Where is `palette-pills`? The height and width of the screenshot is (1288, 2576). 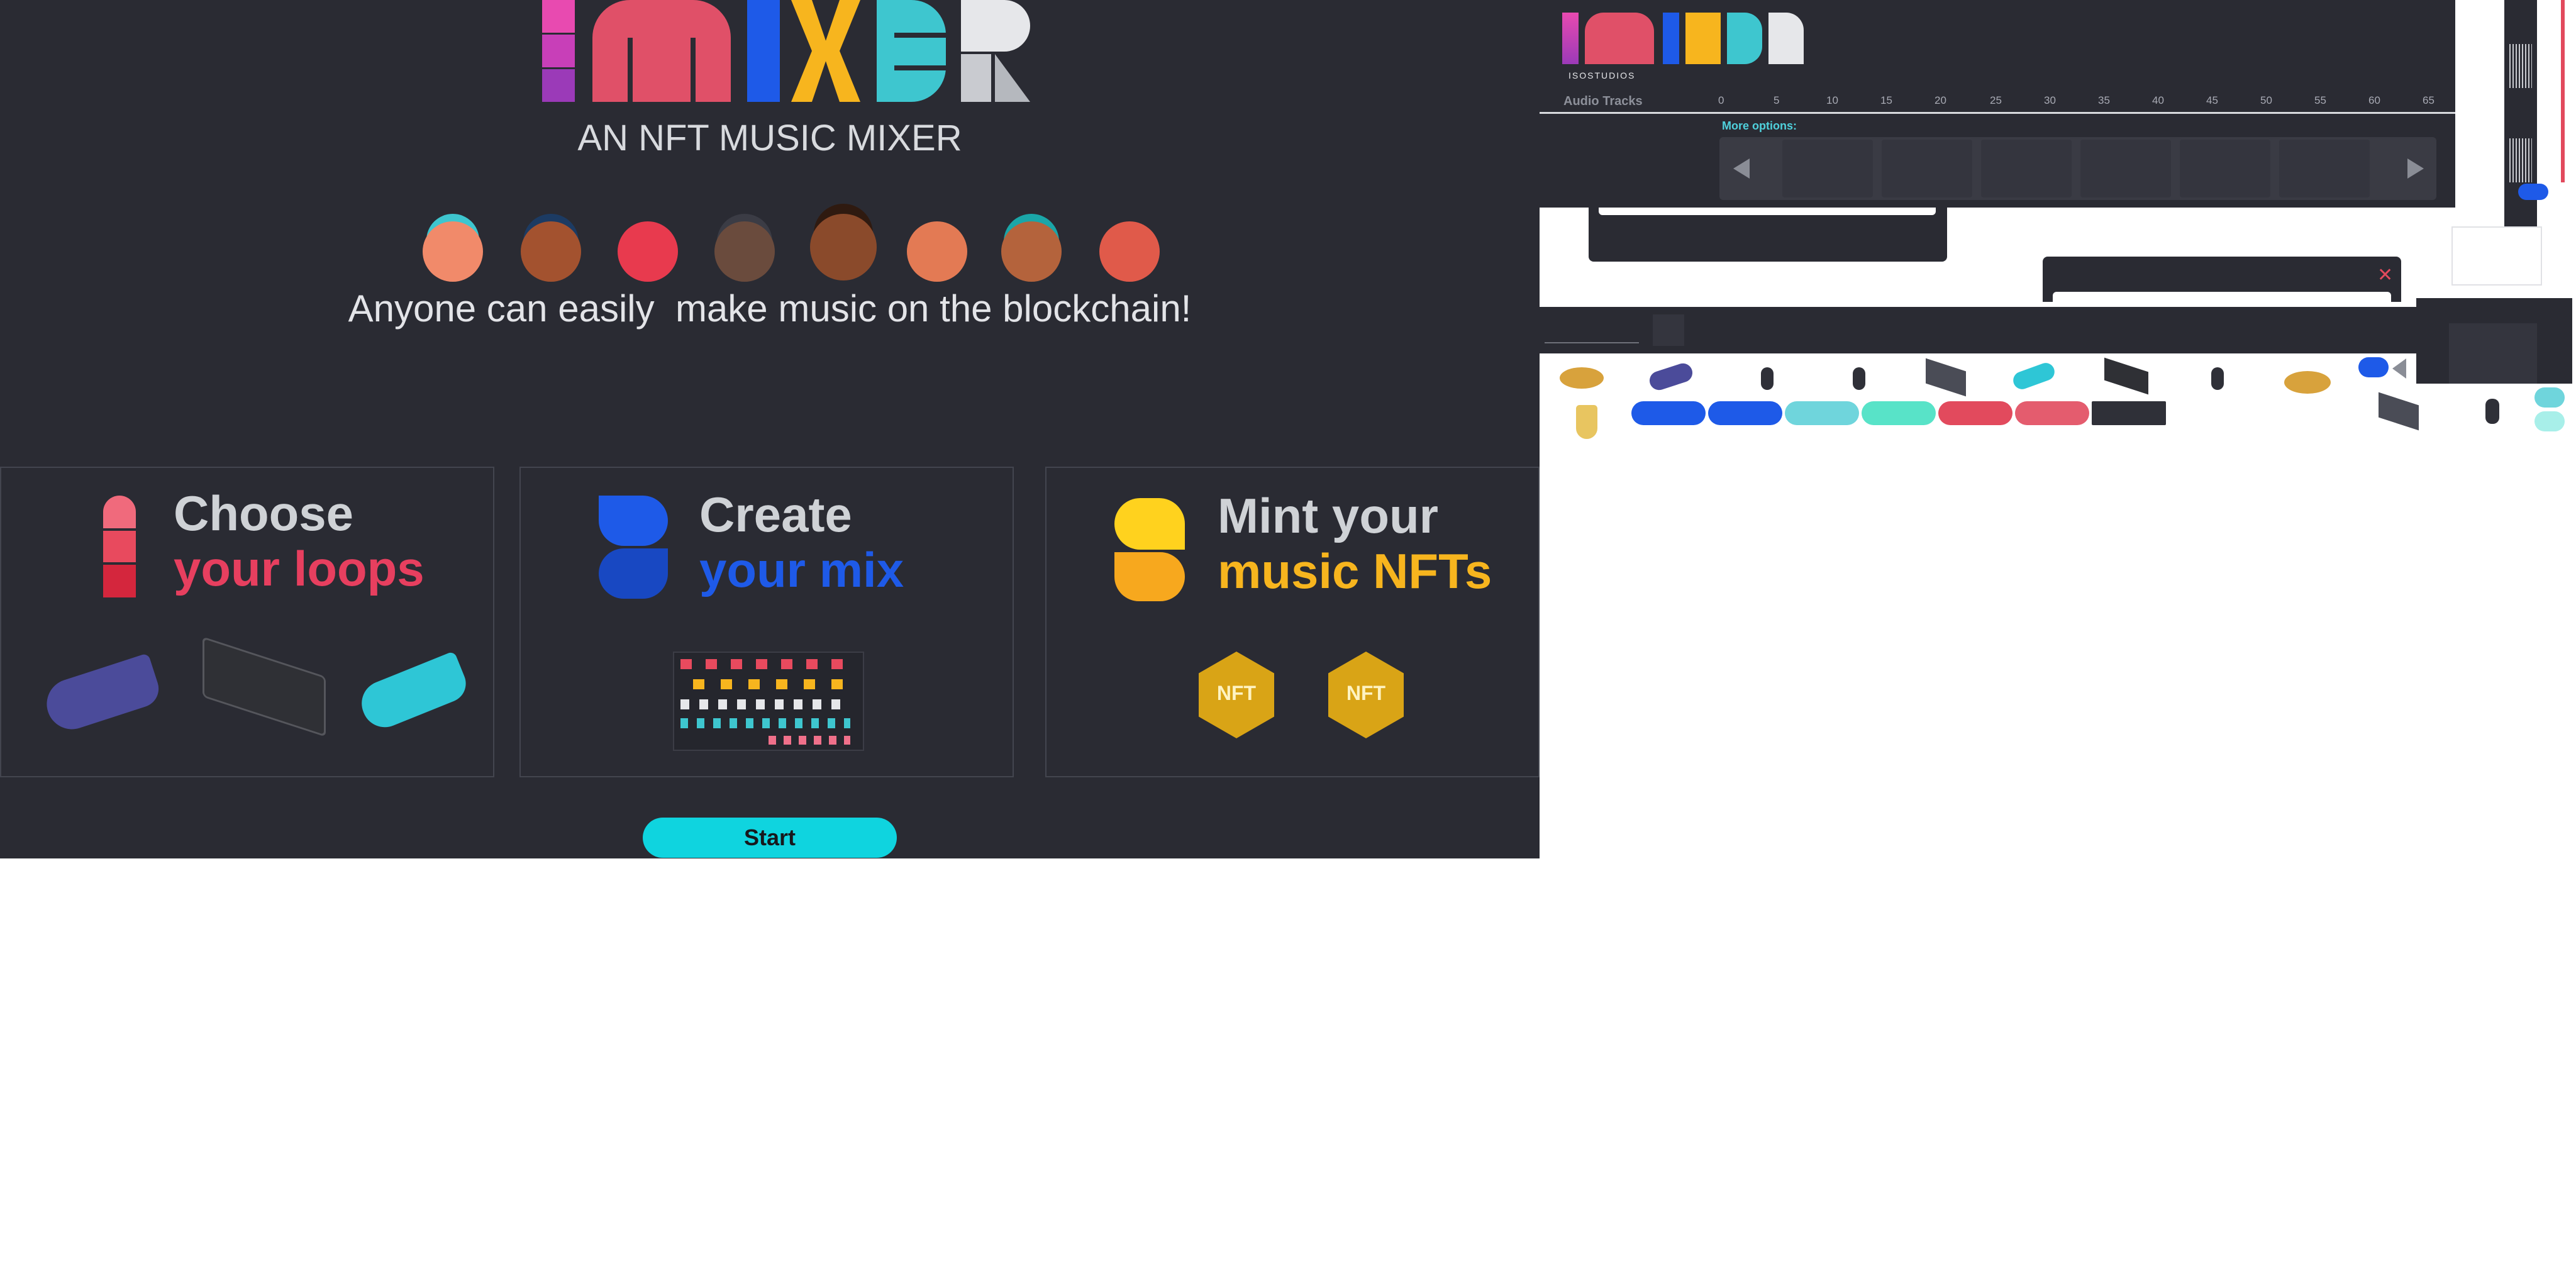 palette-pills is located at coordinates (1898, 413).